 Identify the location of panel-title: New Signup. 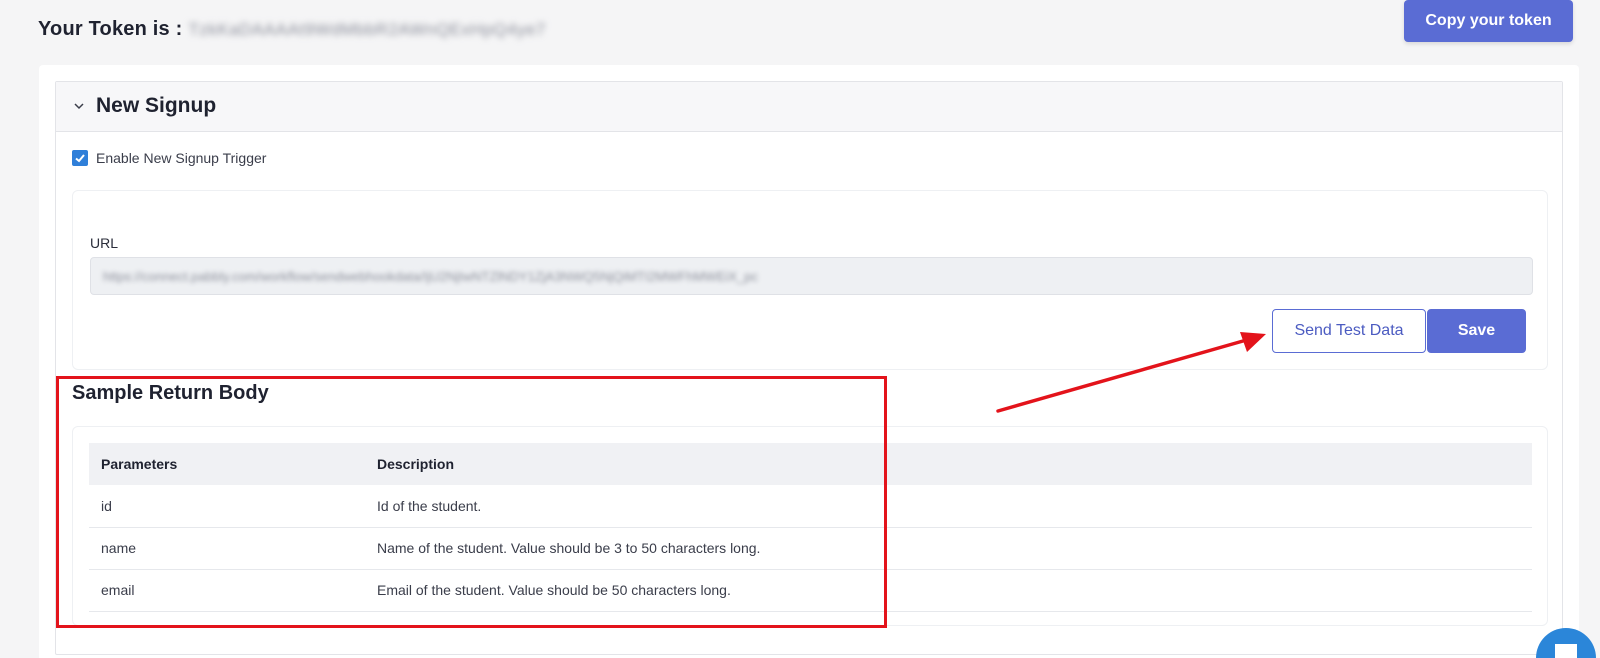
(156, 105).